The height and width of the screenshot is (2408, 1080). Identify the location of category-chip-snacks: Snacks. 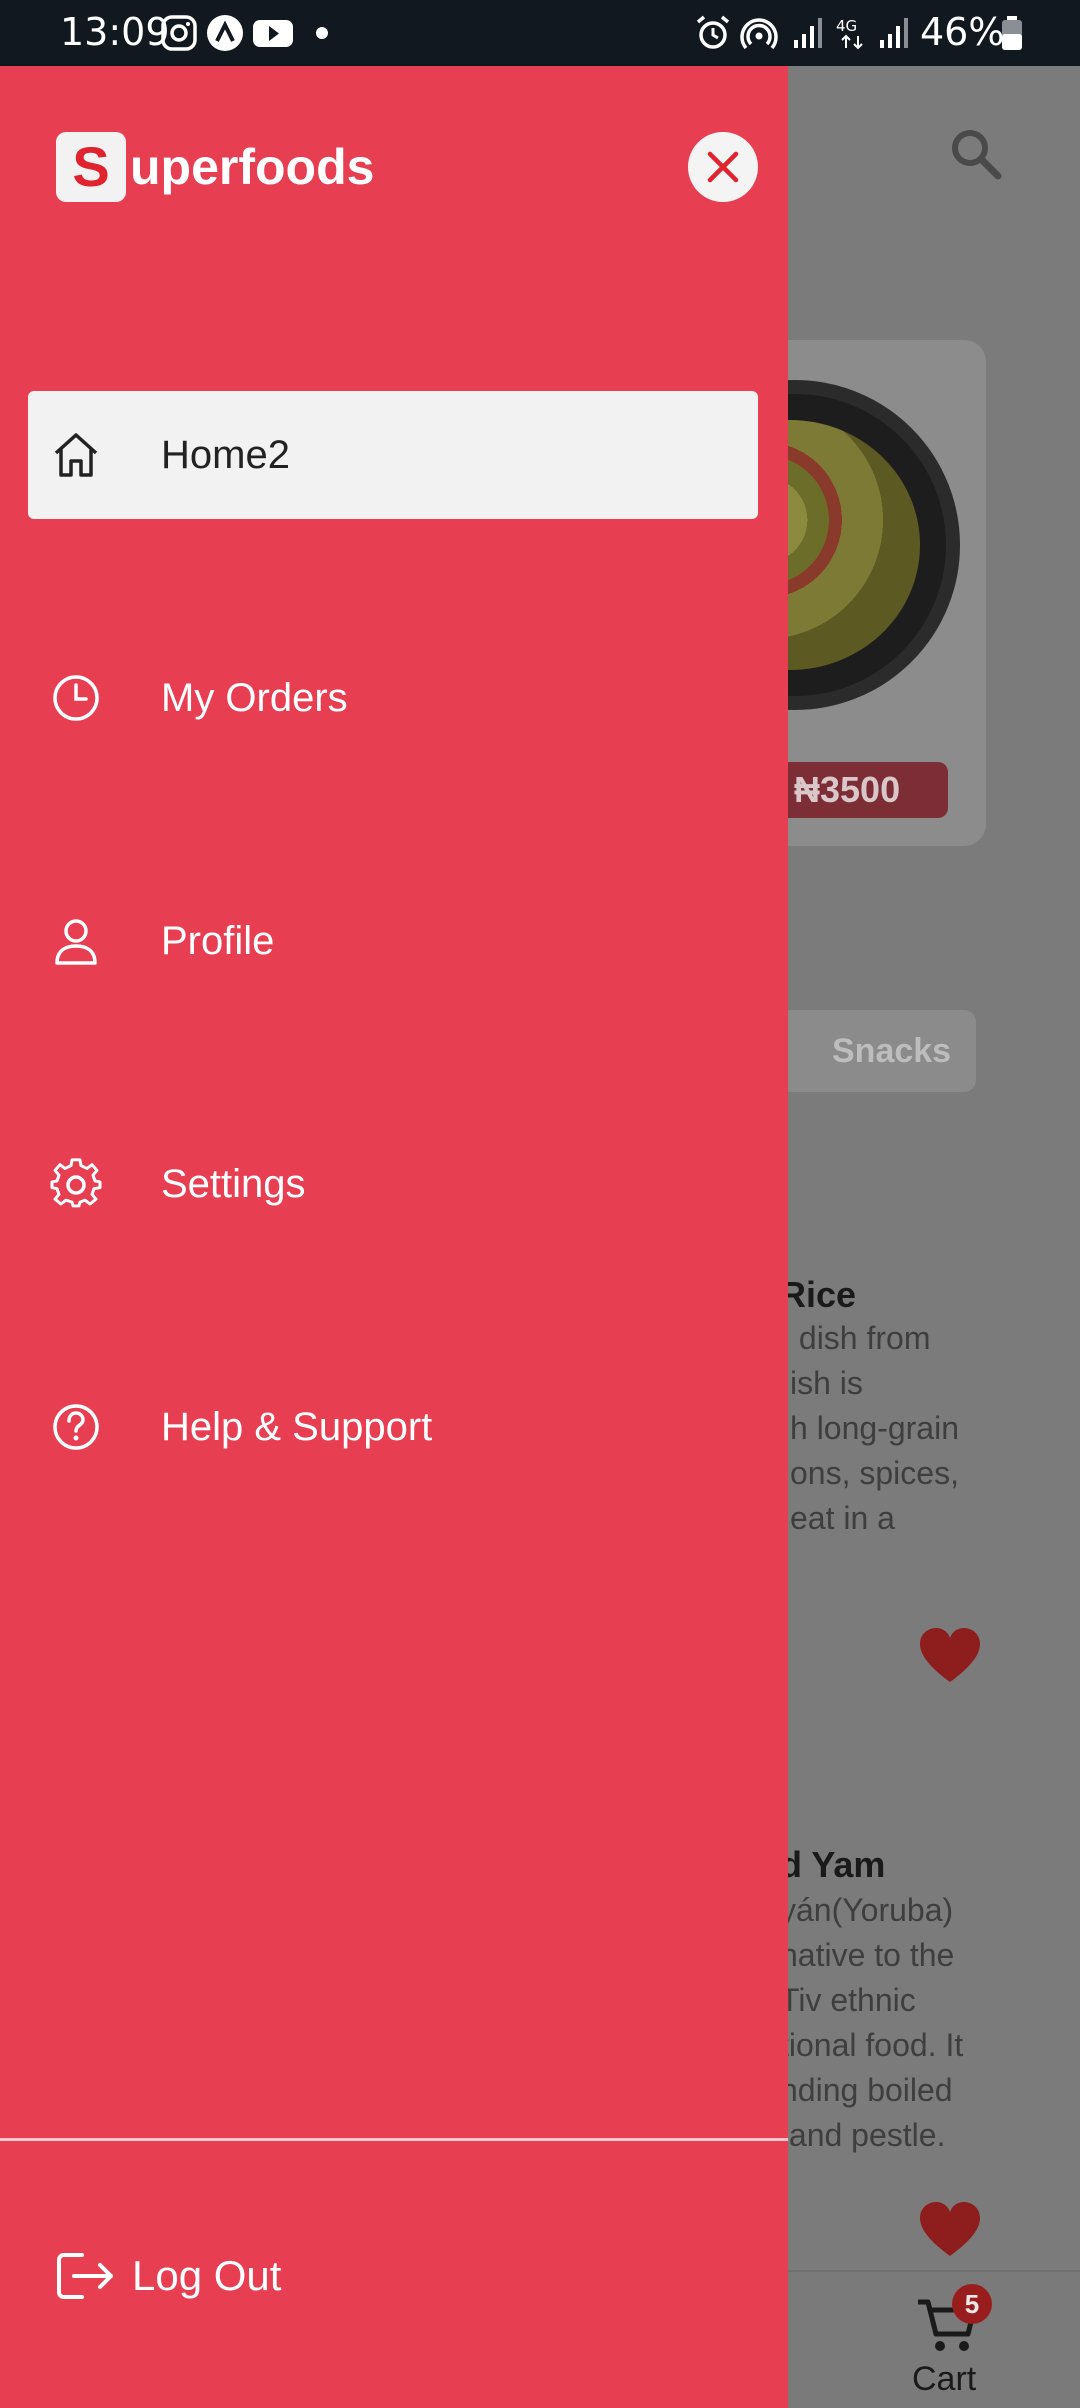
(878, 1051).